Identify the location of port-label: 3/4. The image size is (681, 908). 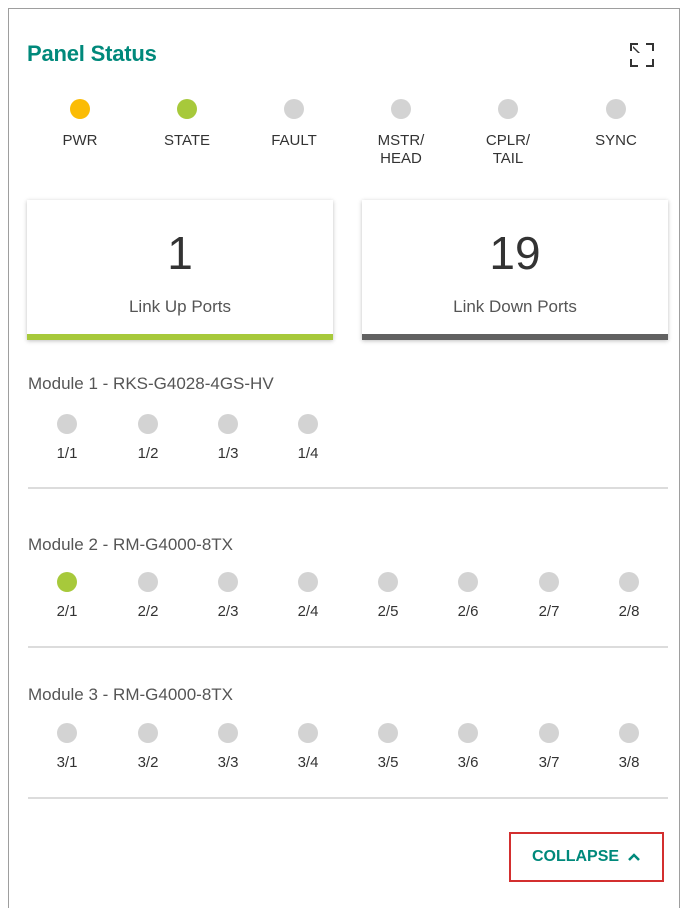
(308, 762).